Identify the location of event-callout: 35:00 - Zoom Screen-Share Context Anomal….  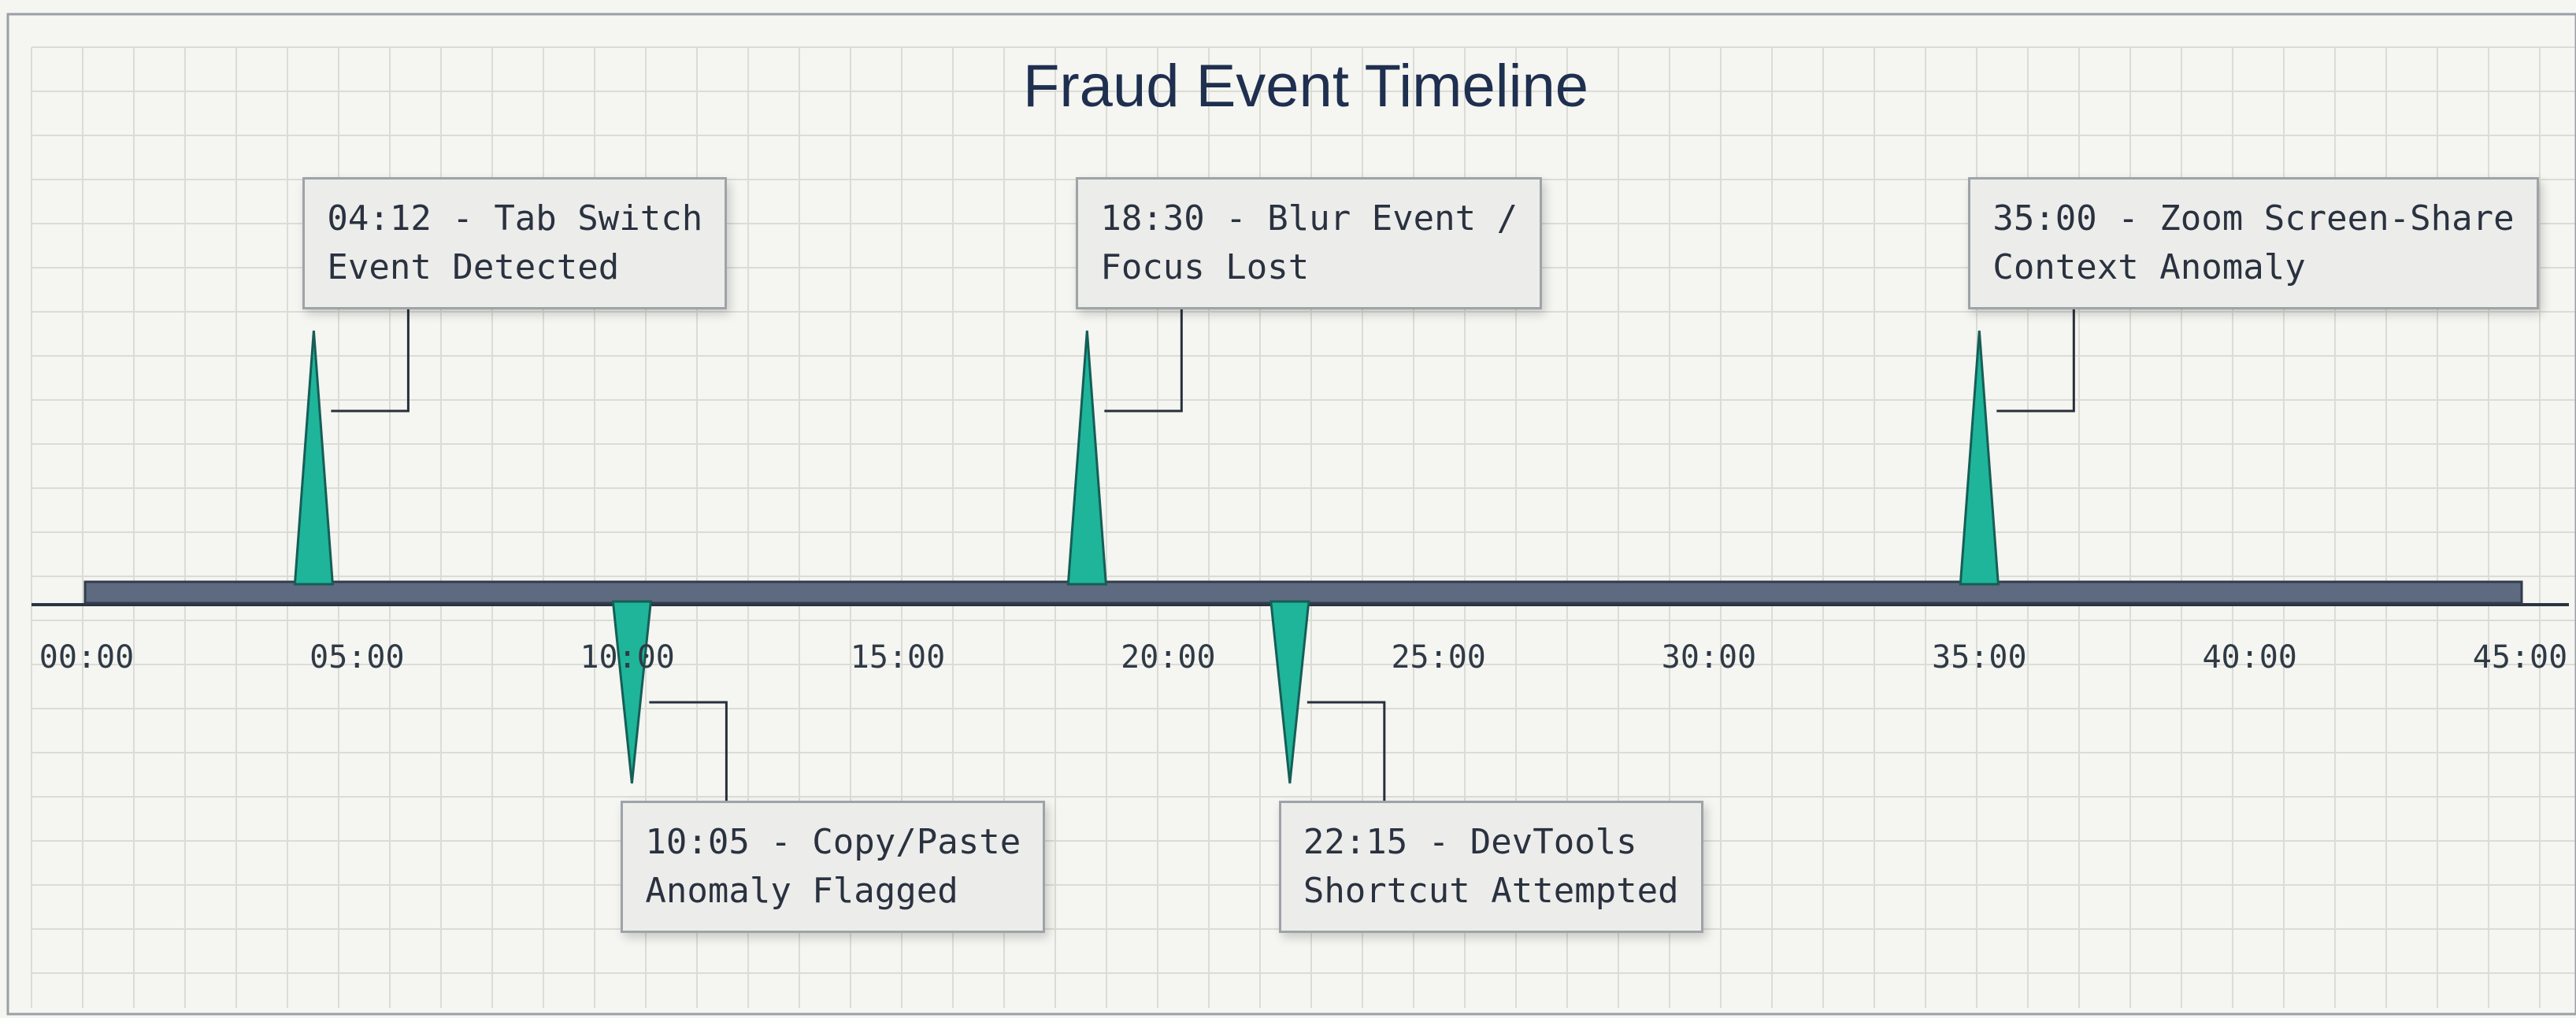
(2253, 243).